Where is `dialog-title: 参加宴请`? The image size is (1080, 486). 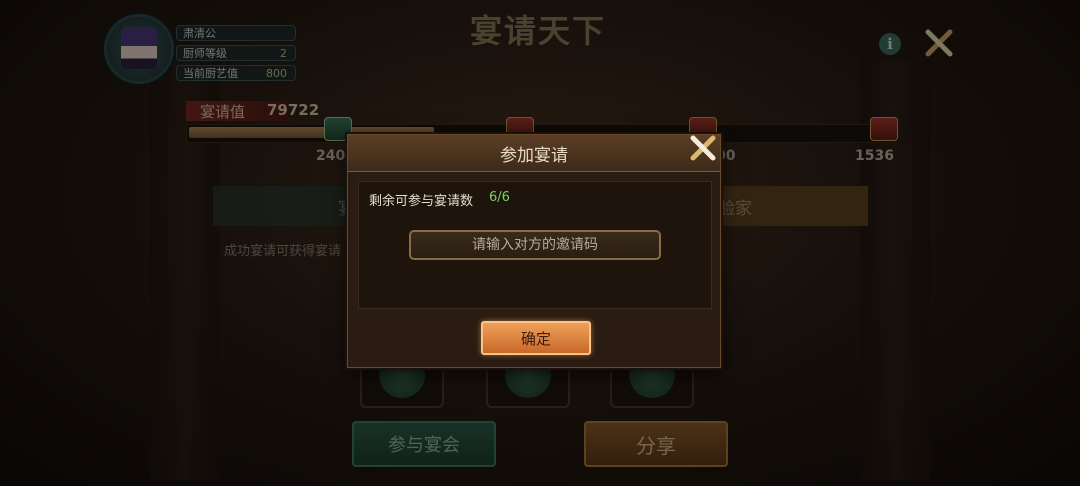 dialog-title: 参加宴请 is located at coordinates (534, 156).